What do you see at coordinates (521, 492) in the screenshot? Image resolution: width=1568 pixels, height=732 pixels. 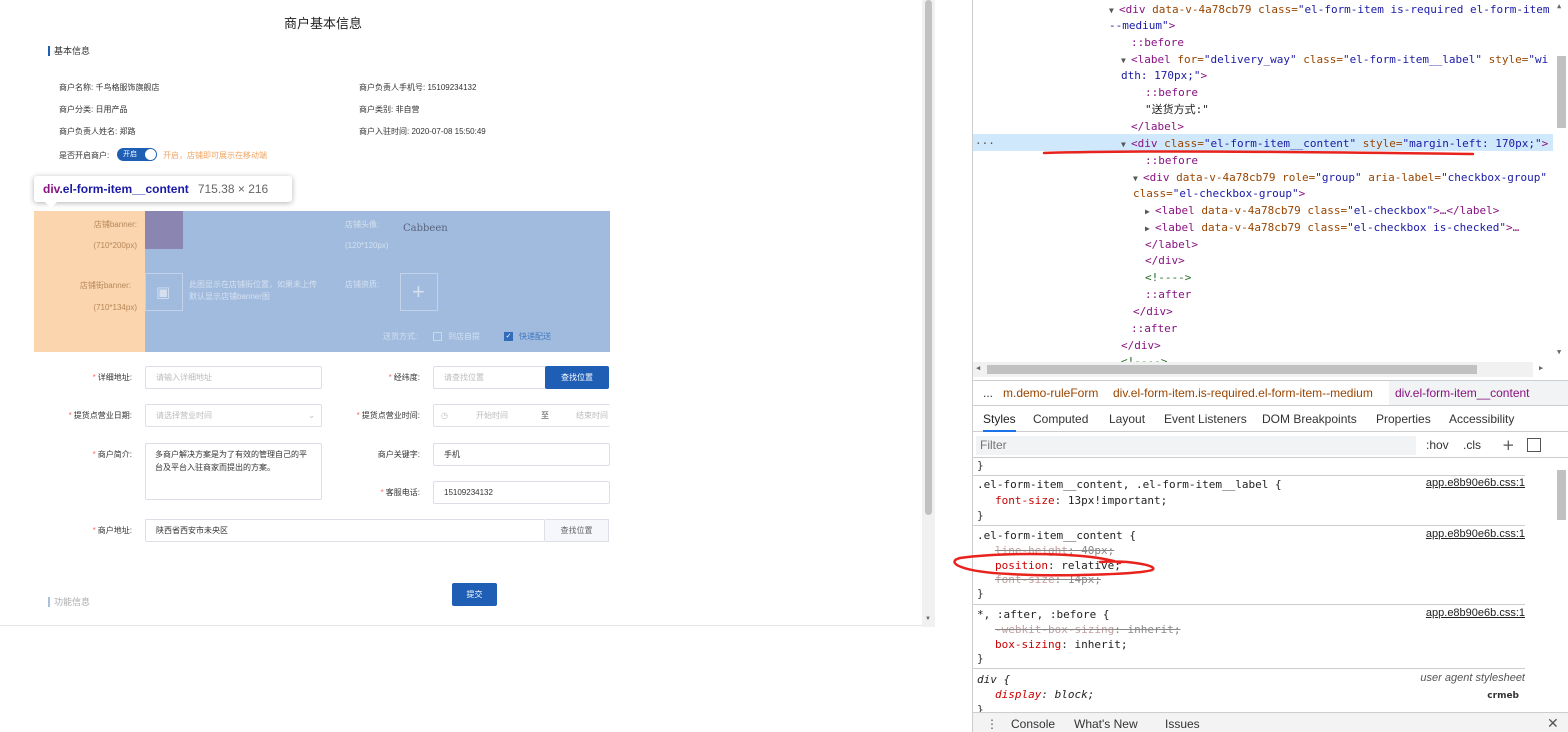 I see `service-phone-input: 15109234132` at bounding box center [521, 492].